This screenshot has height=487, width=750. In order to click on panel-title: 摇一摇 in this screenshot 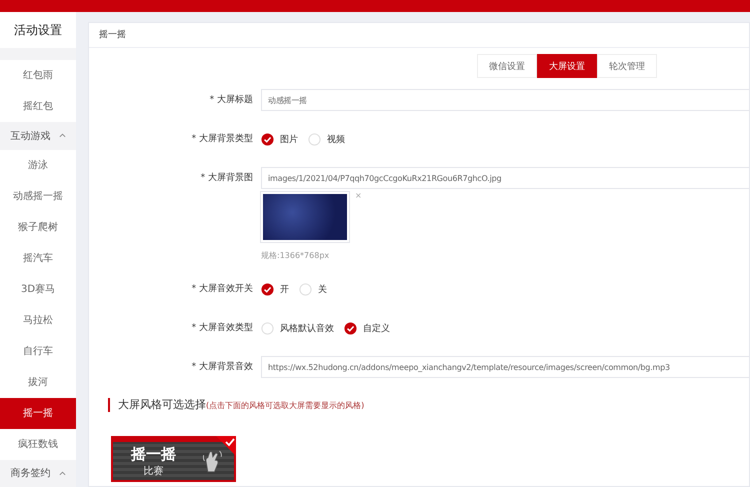, I will do `click(419, 35)`.